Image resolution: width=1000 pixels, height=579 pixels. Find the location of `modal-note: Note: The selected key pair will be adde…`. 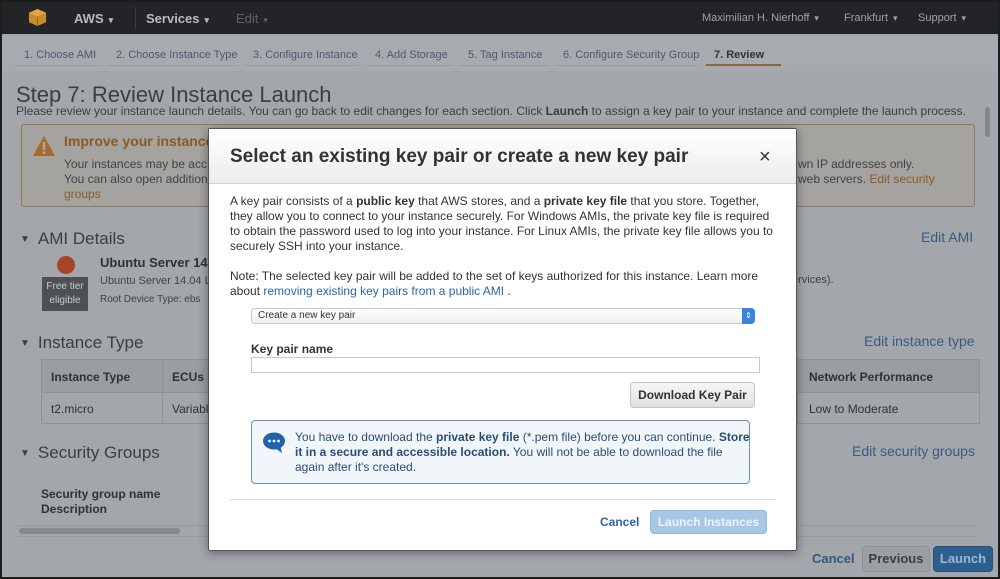

modal-note: Note: The selected key pair will be adde… is located at coordinates (494, 276).